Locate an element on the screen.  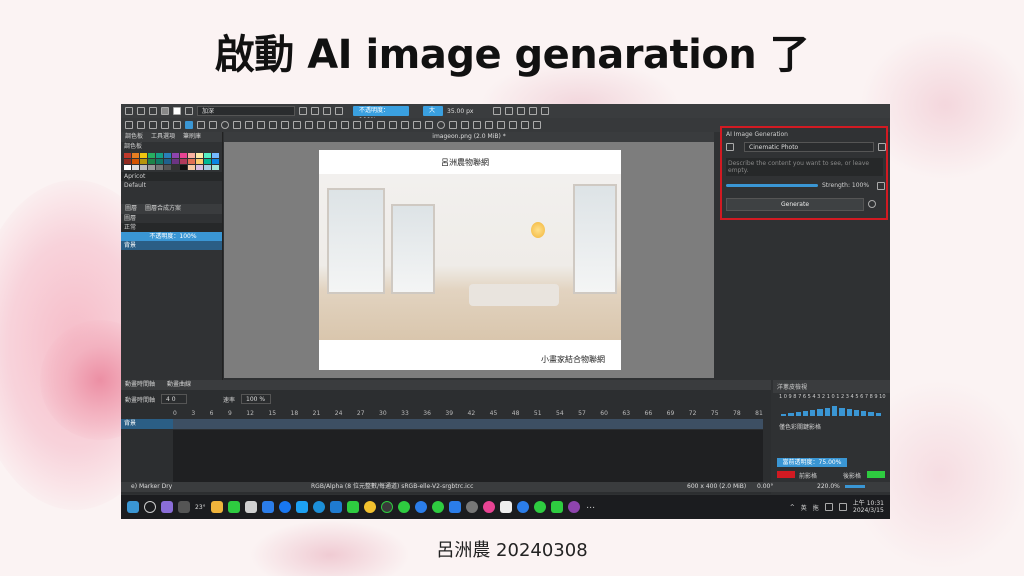
document-tab: imageon.png (2.0 MiB) * is located at coordinates (469, 137).